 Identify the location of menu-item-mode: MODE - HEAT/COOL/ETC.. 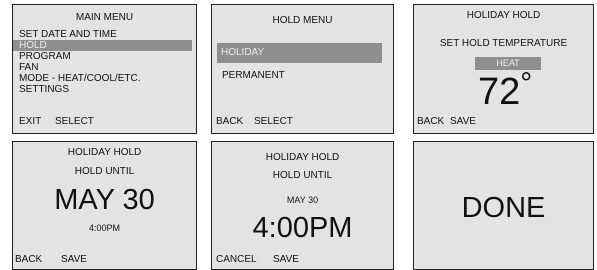
(102, 78).